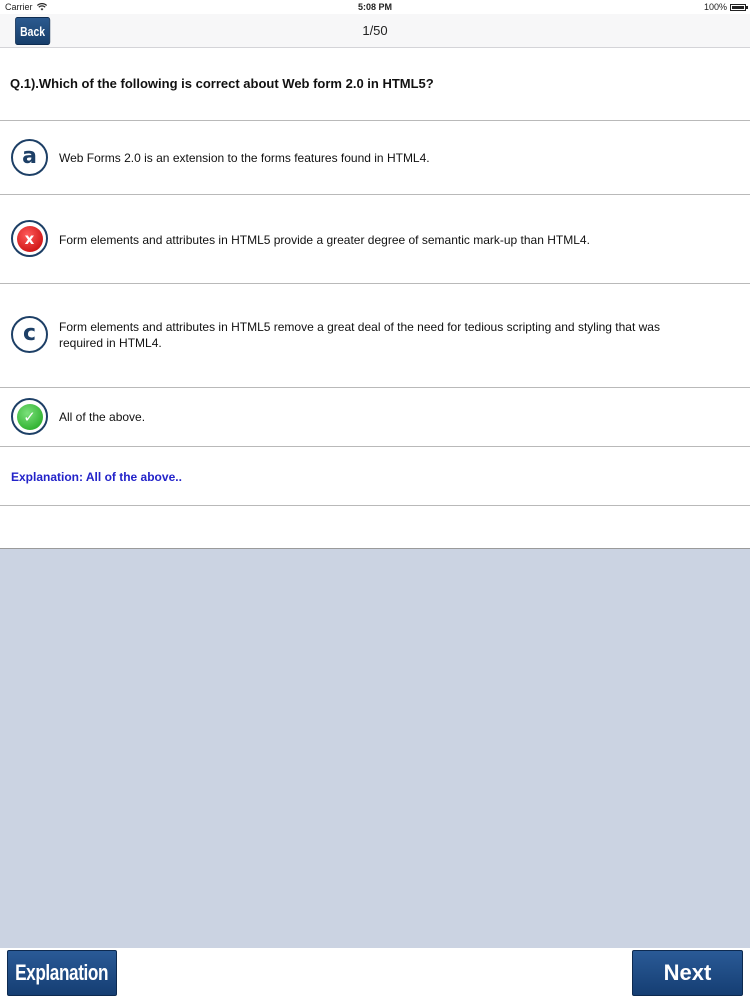 The width and height of the screenshot is (750, 1000). Describe the element at coordinates (715, 7) in the screenshot. I see `battery-percent: 100%` at that location.